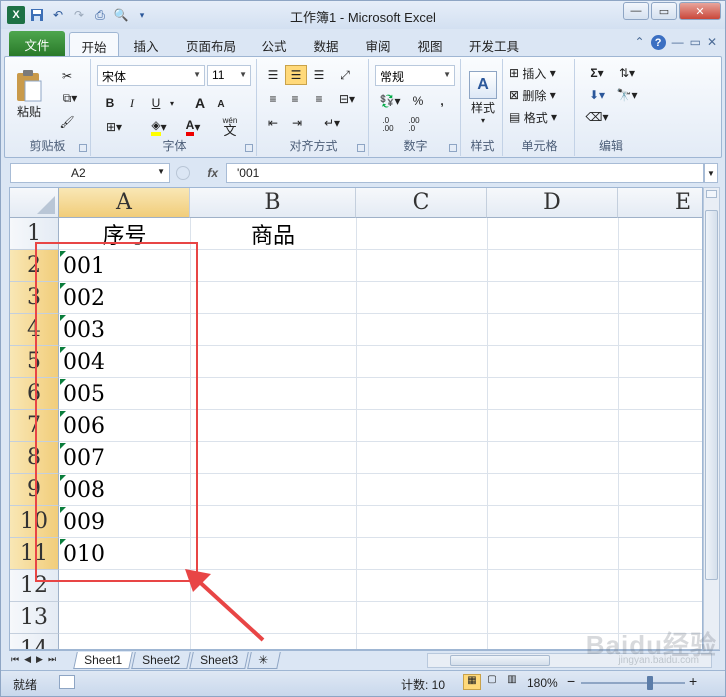 The image size is (726, 697). I want to click on column-header-d: D, so click(552, 203).